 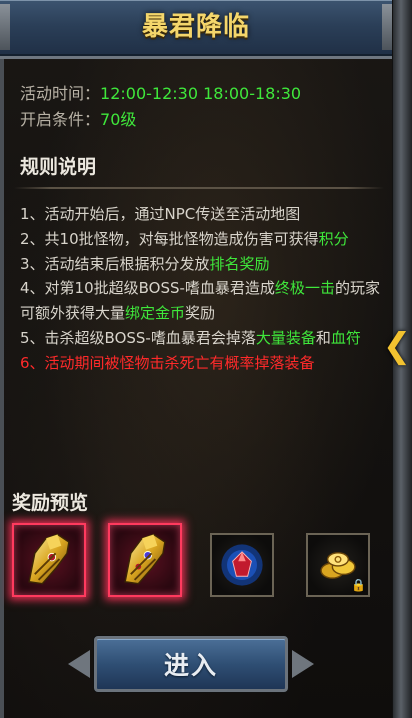 I want to click on rule-2: 2、共10批怪物，对每批怪物造成伤害可获得积分, so click(x=200, y=239).